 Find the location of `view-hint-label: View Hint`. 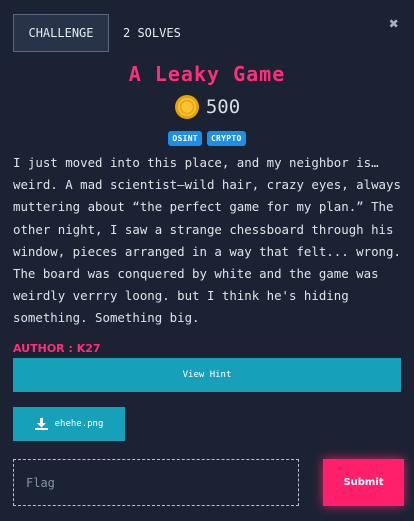

view-hint-label: View Hint is located at coordinates (207, 375).